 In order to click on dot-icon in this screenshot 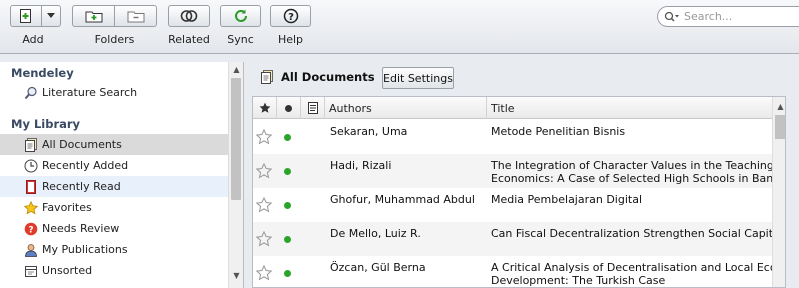, I will do `click(288, 108)`.